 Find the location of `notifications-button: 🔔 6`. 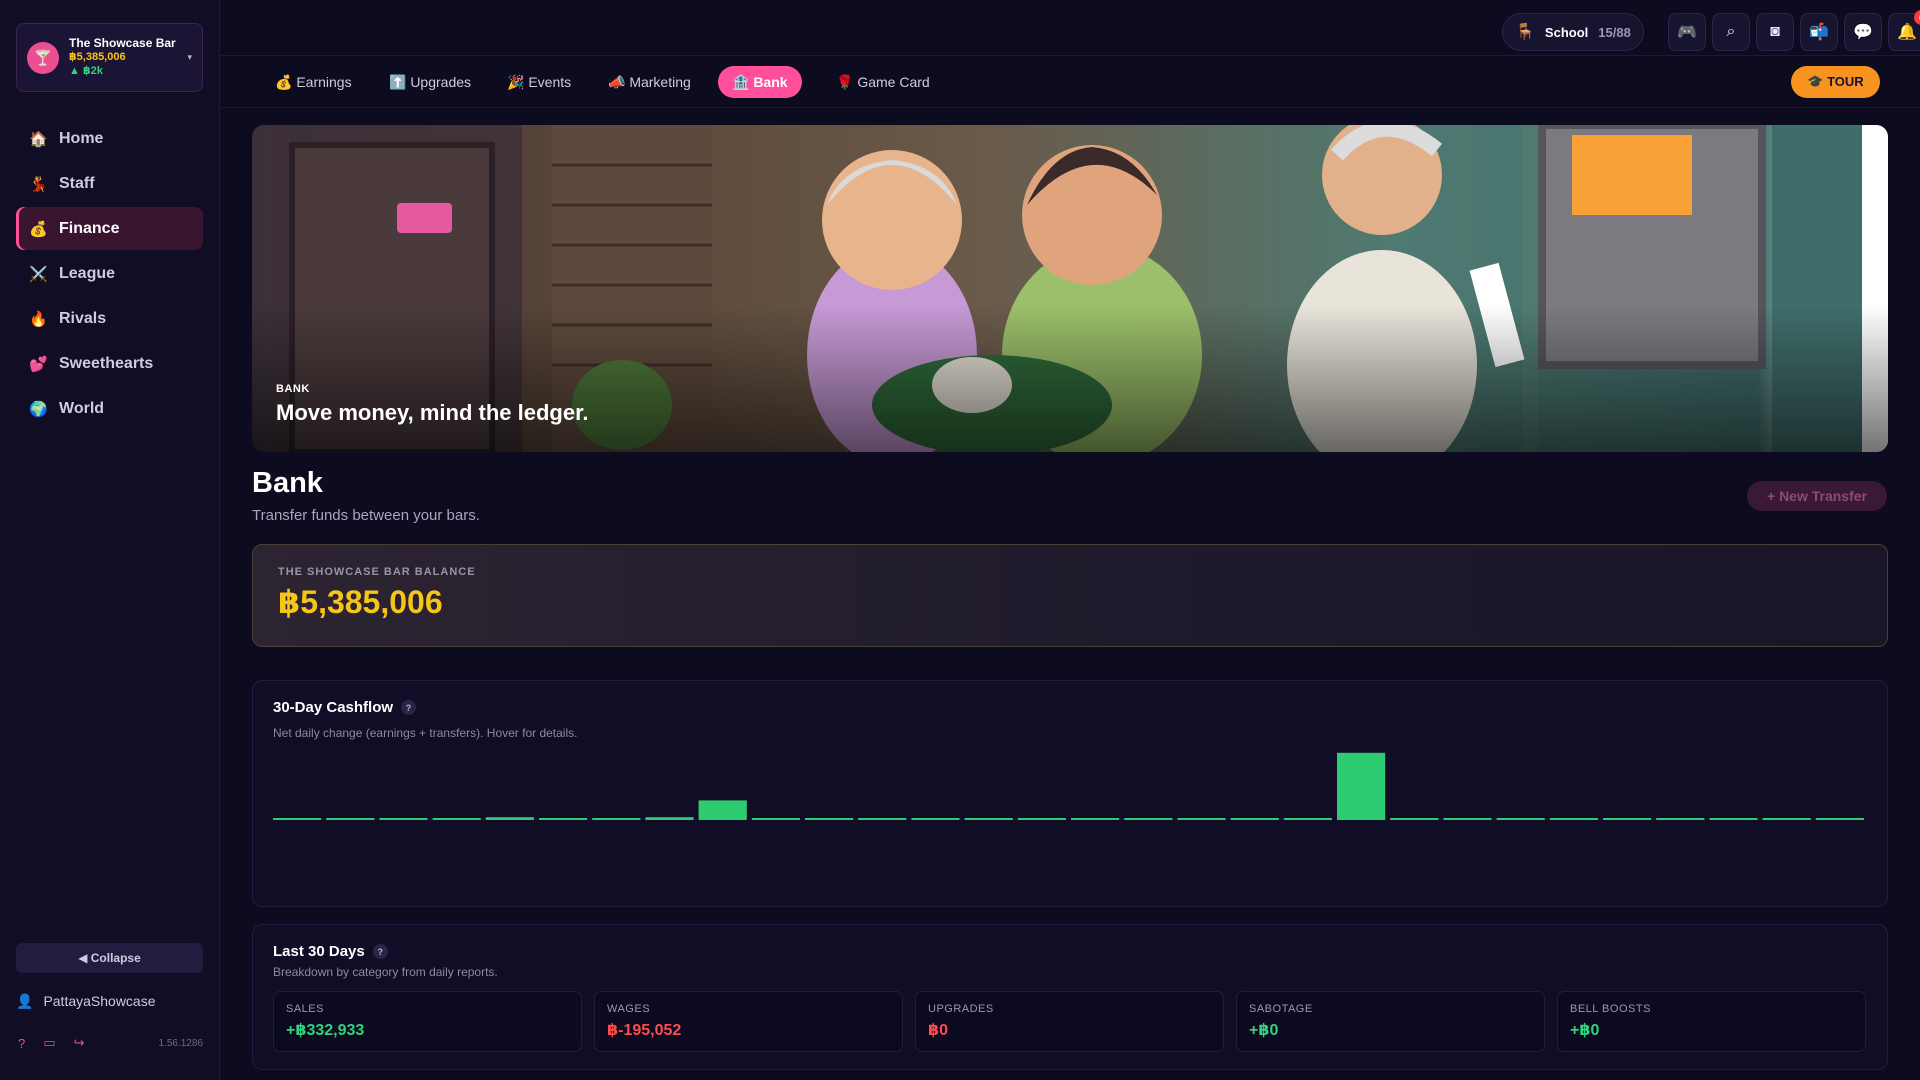

notifications-button: 🔔 6 is located at coordinates (1904, 30).